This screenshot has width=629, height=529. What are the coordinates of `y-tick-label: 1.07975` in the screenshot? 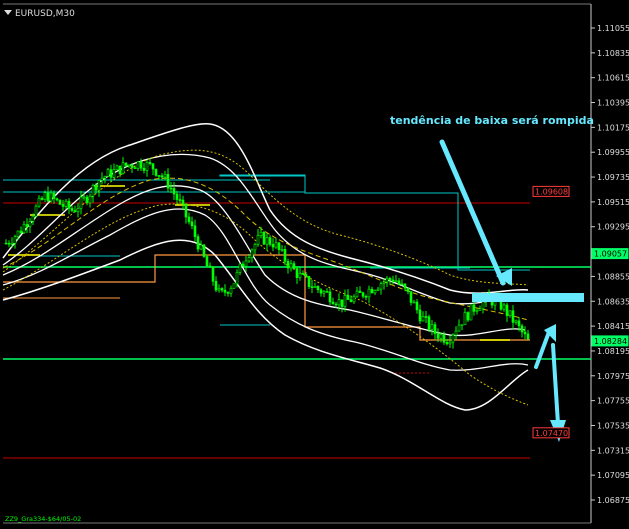 It's located at (613, 376).